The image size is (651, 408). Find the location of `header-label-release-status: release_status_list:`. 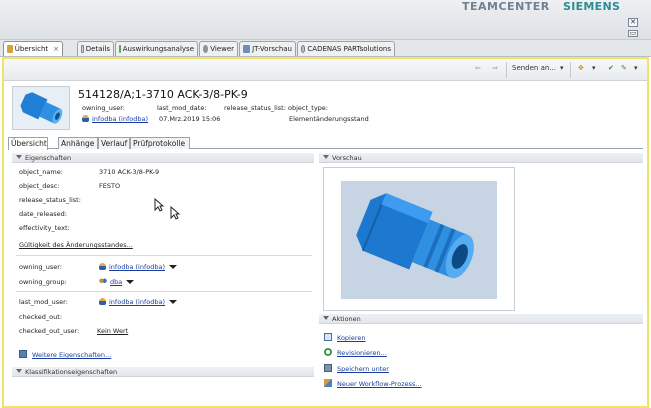

header-label-release-status: release_status_list: is located at coordinates (255, 108).